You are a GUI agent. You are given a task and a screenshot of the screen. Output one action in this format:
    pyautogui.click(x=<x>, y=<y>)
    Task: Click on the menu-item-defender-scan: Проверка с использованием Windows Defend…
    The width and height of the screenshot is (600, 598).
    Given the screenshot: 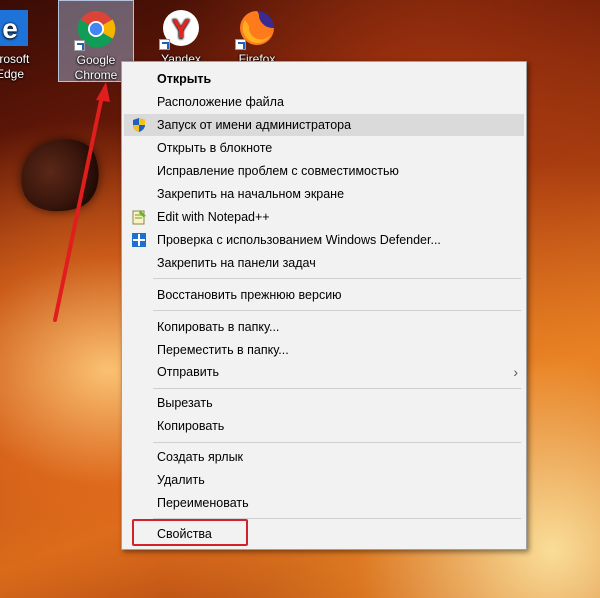 What is the action you would take?
    pyautogui.click(x=324, y=240)
    